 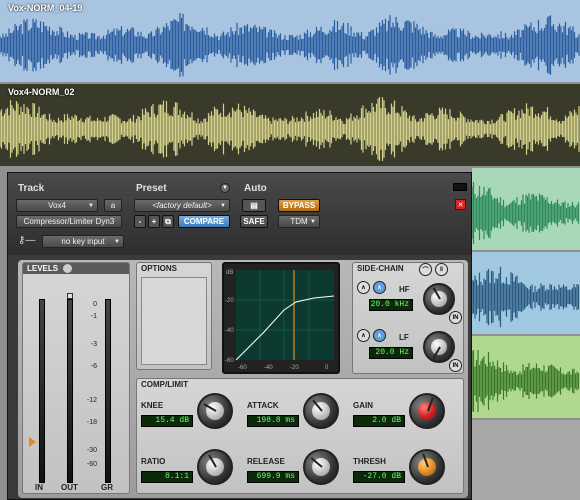 I want to click on release-knob, so click(x=321, y=467).